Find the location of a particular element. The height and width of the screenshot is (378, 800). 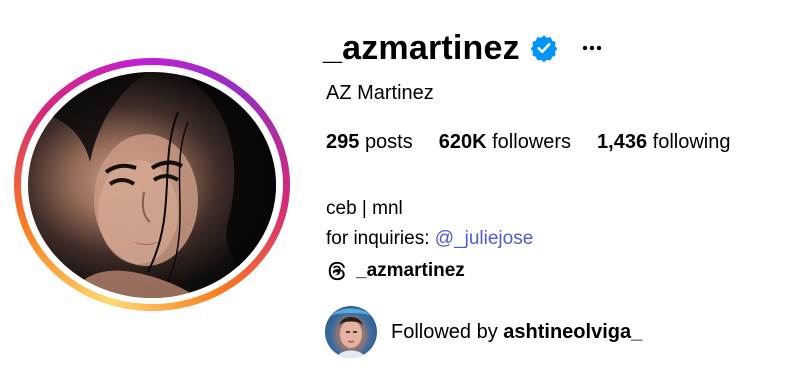

followers-stat: 620K followers is located at coordinates (505, 142).